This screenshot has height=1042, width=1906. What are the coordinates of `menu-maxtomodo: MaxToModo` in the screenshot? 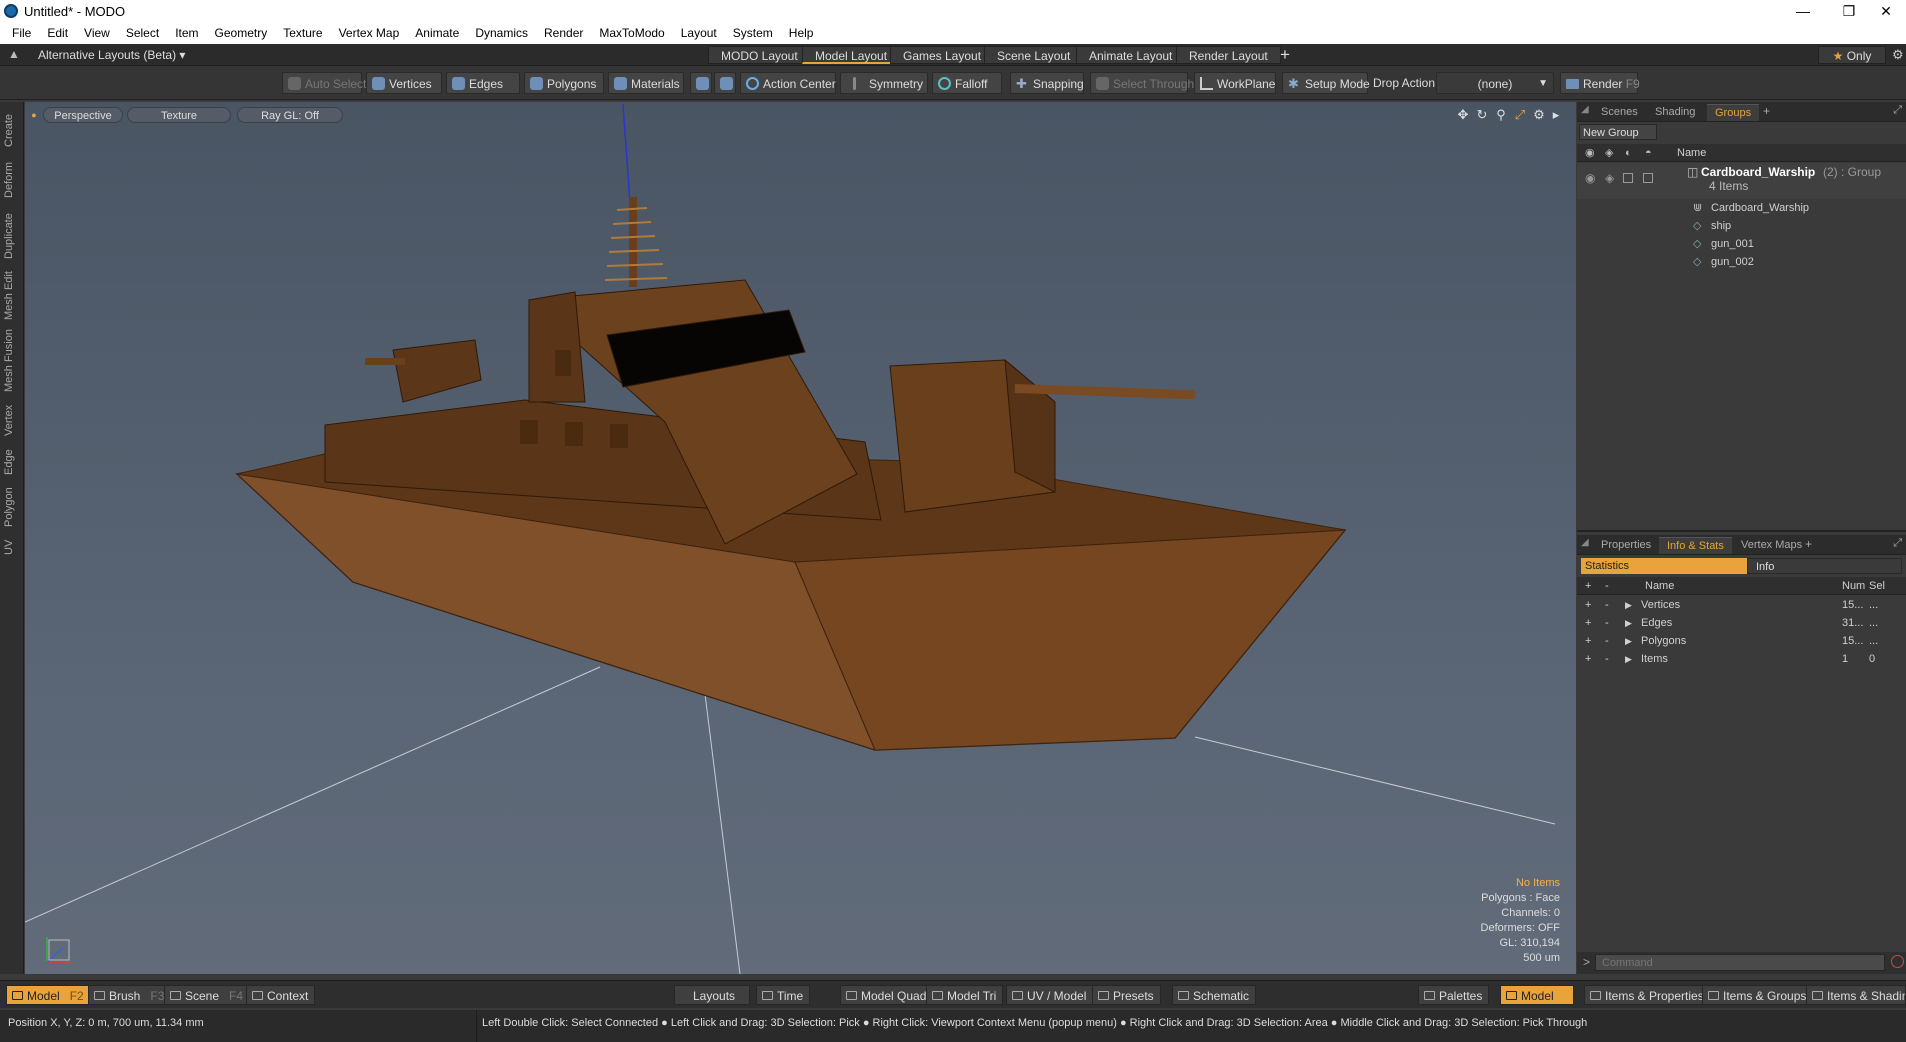 It's located at (631, 33).